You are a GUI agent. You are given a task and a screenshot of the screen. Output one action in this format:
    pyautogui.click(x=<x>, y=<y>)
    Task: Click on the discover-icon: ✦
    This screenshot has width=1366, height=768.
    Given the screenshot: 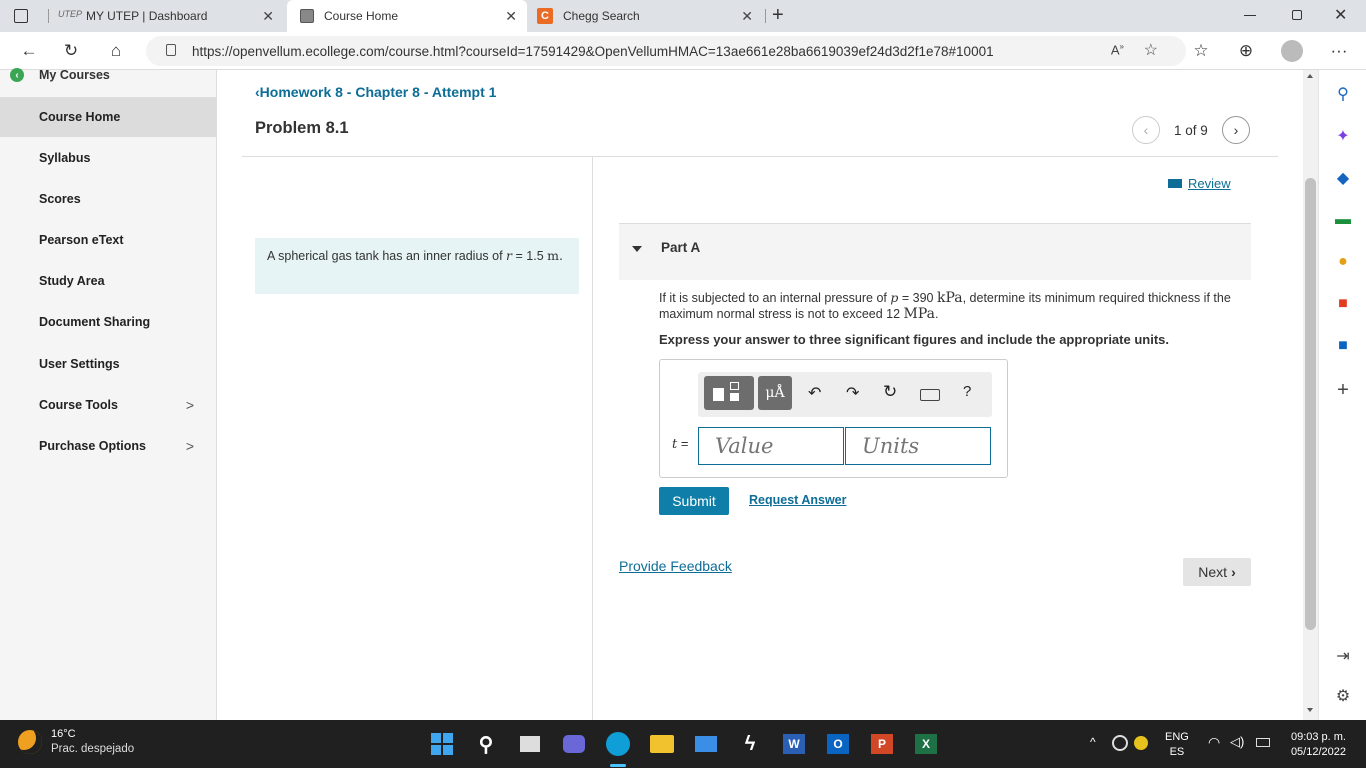 What is the action you would take?
    pyautogui.click(x=1343, y=136)
    